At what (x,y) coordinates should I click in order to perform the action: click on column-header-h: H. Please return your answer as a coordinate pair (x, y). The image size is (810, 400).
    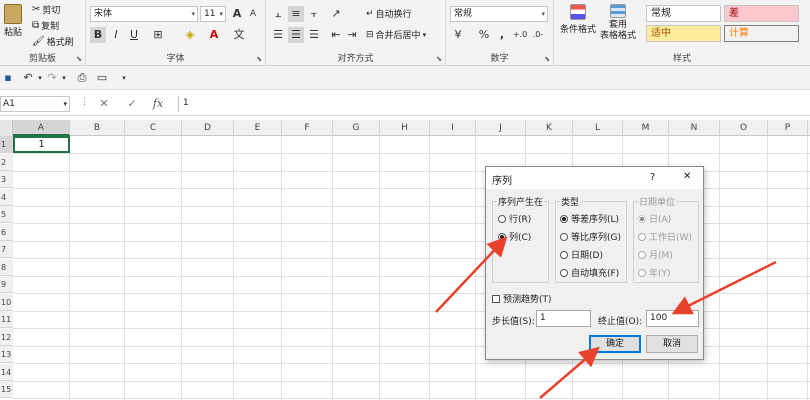
    Looking at the image, I should click on (405, 128).